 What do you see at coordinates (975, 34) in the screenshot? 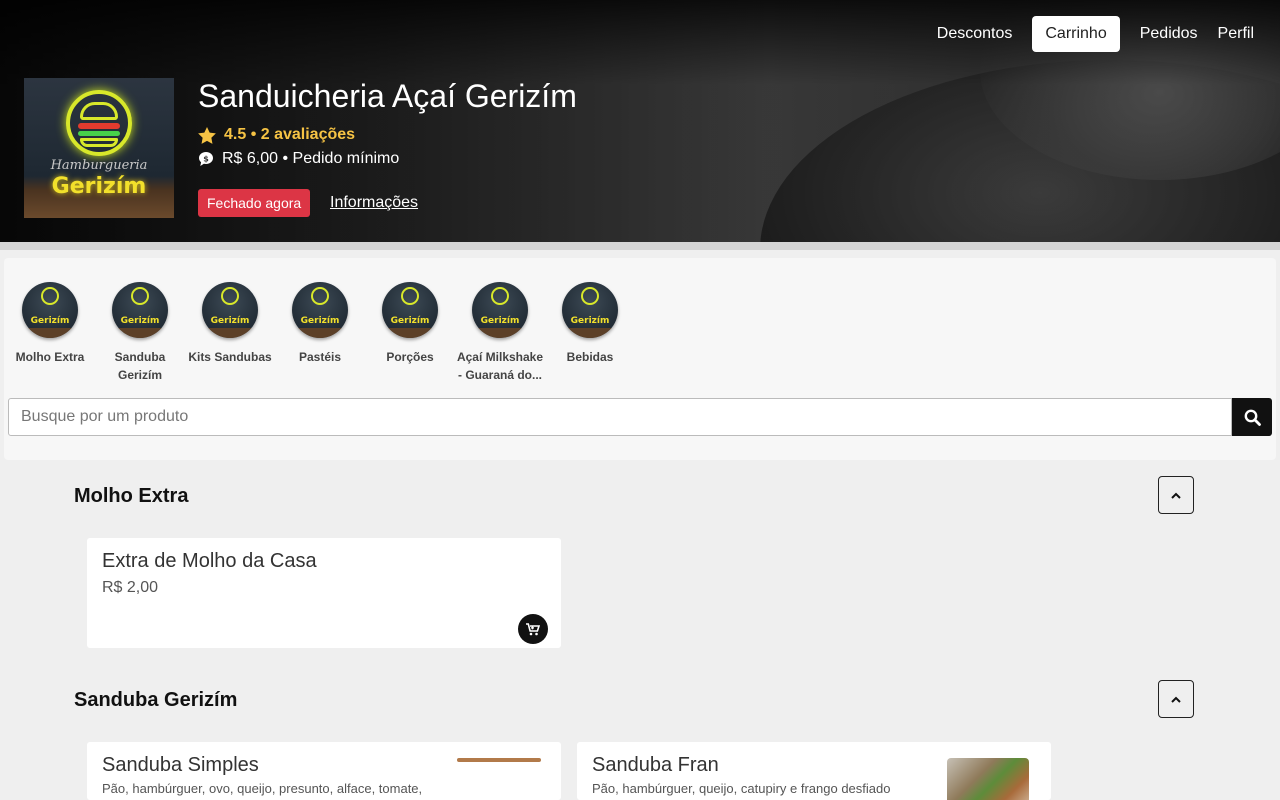
I see `nav-descontos: Descontos` at bounding box center [975, 34].